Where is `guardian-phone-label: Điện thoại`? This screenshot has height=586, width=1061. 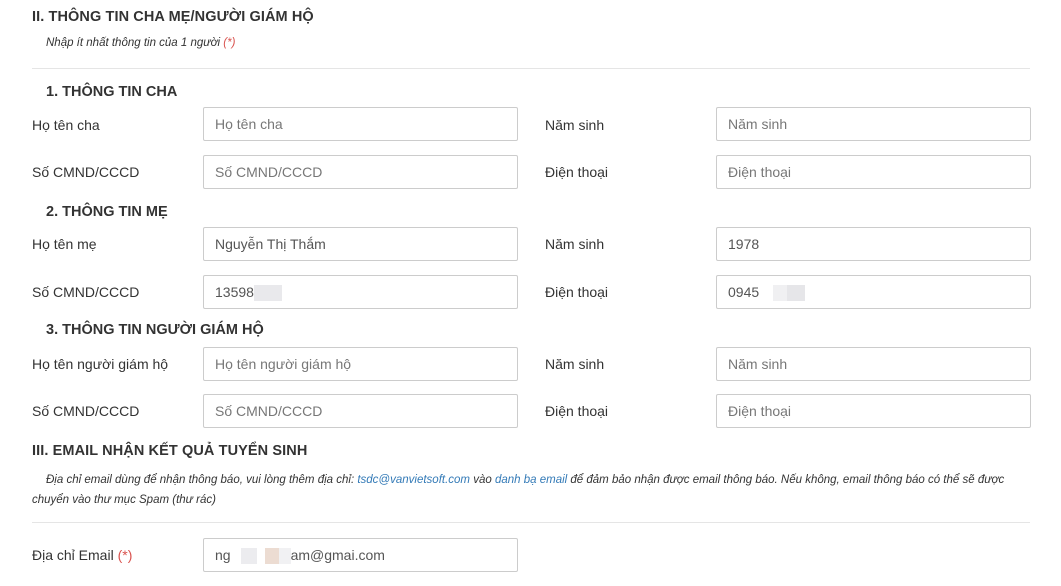
guardian-phone-label: Điện thoại is located at coordinates (577, 411).